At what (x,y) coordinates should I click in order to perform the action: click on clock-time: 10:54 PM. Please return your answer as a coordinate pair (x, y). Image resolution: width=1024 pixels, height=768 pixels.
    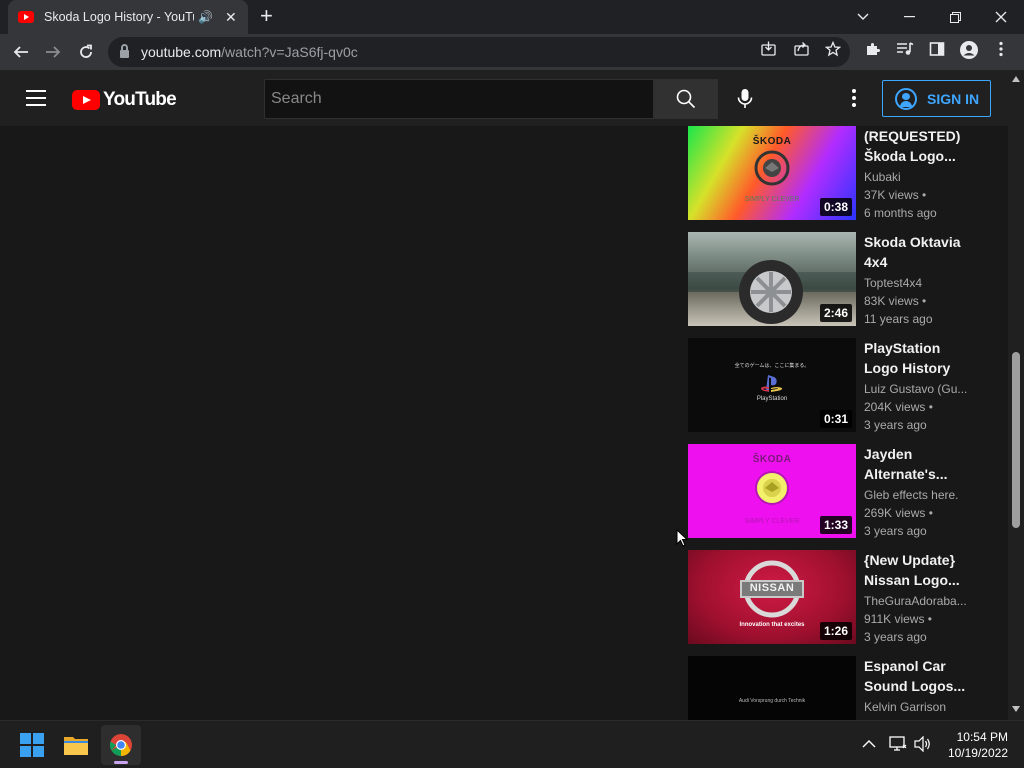
    Looking at the image, I should click on (982, 737).